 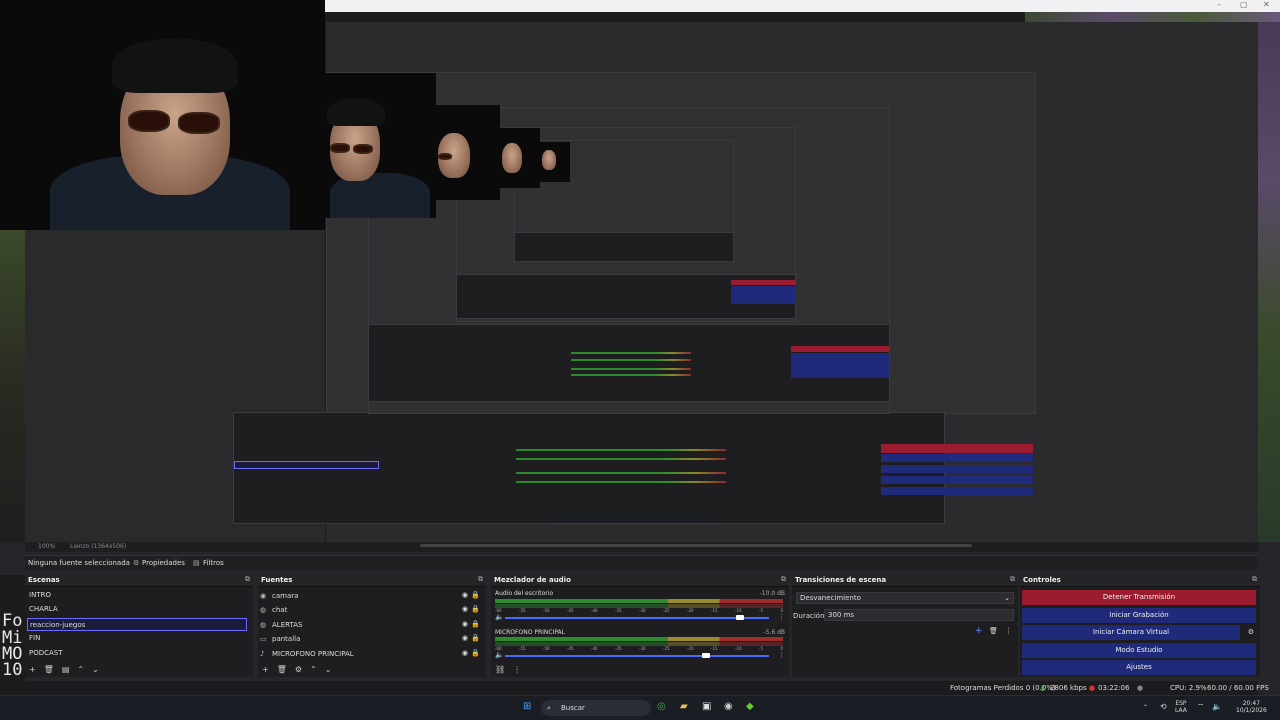 I want to click on source-label: ALERTAS, so click(x=287, y=625).